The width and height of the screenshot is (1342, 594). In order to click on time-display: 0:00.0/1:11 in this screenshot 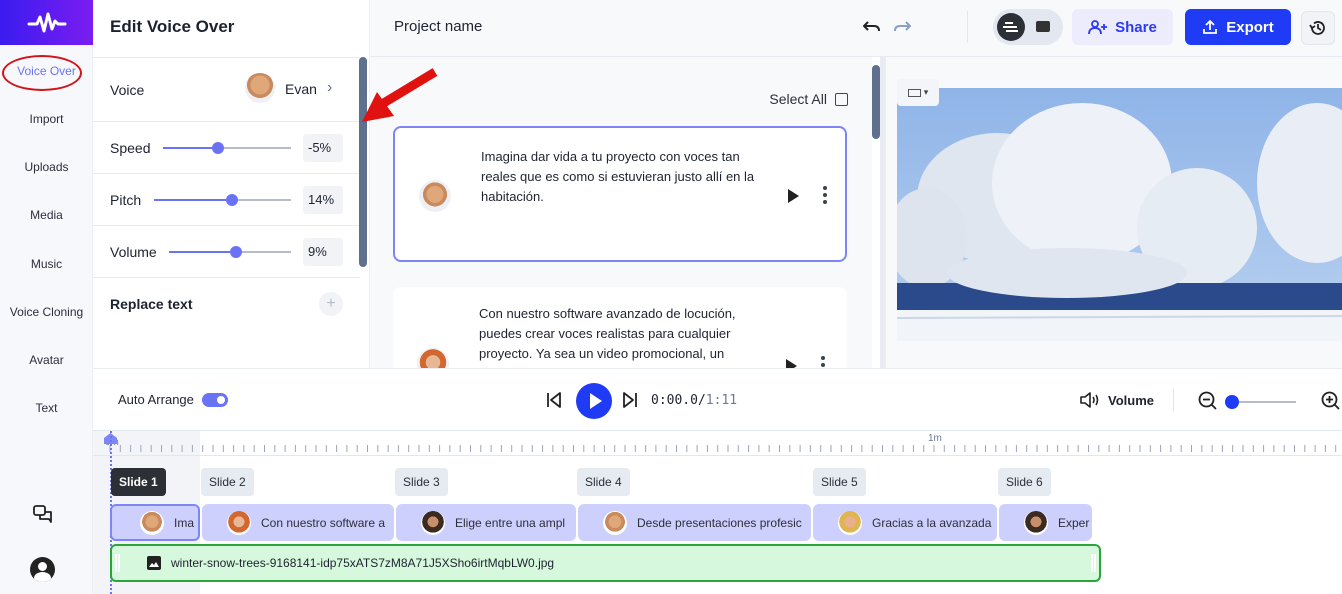, I will do `click(694, 400)`.